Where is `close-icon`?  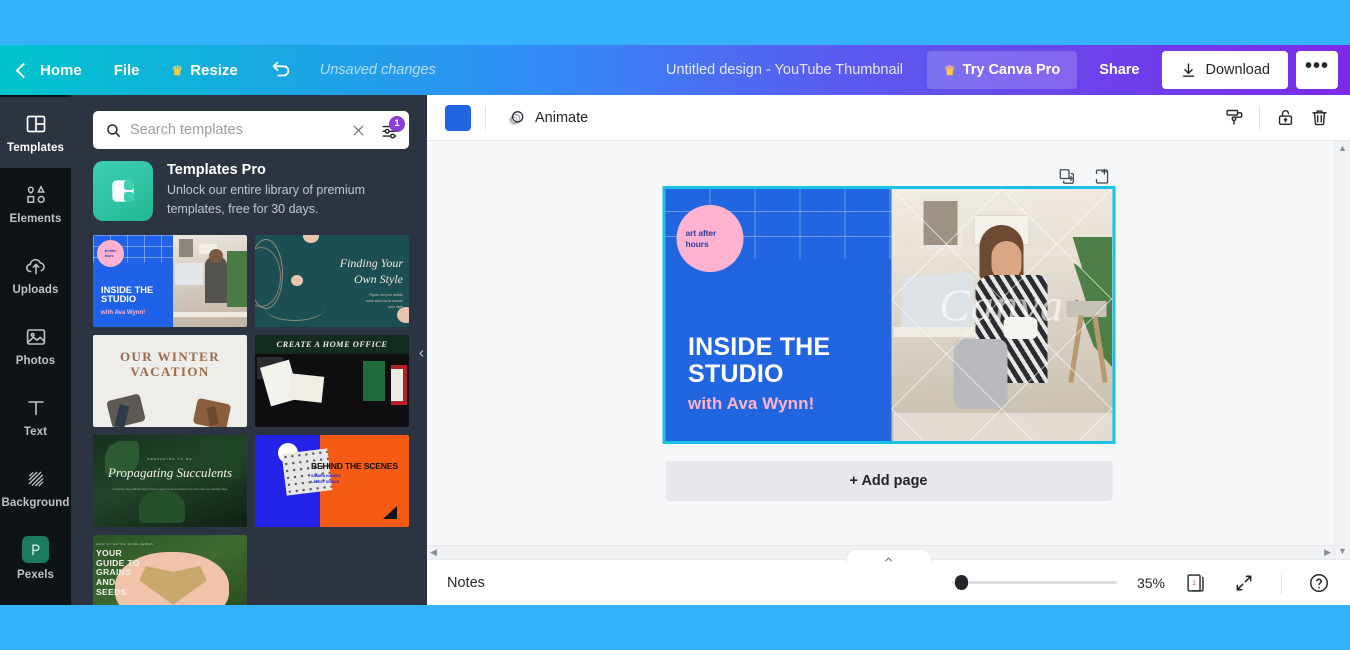
close-icon is located at coordinates (358, 130).